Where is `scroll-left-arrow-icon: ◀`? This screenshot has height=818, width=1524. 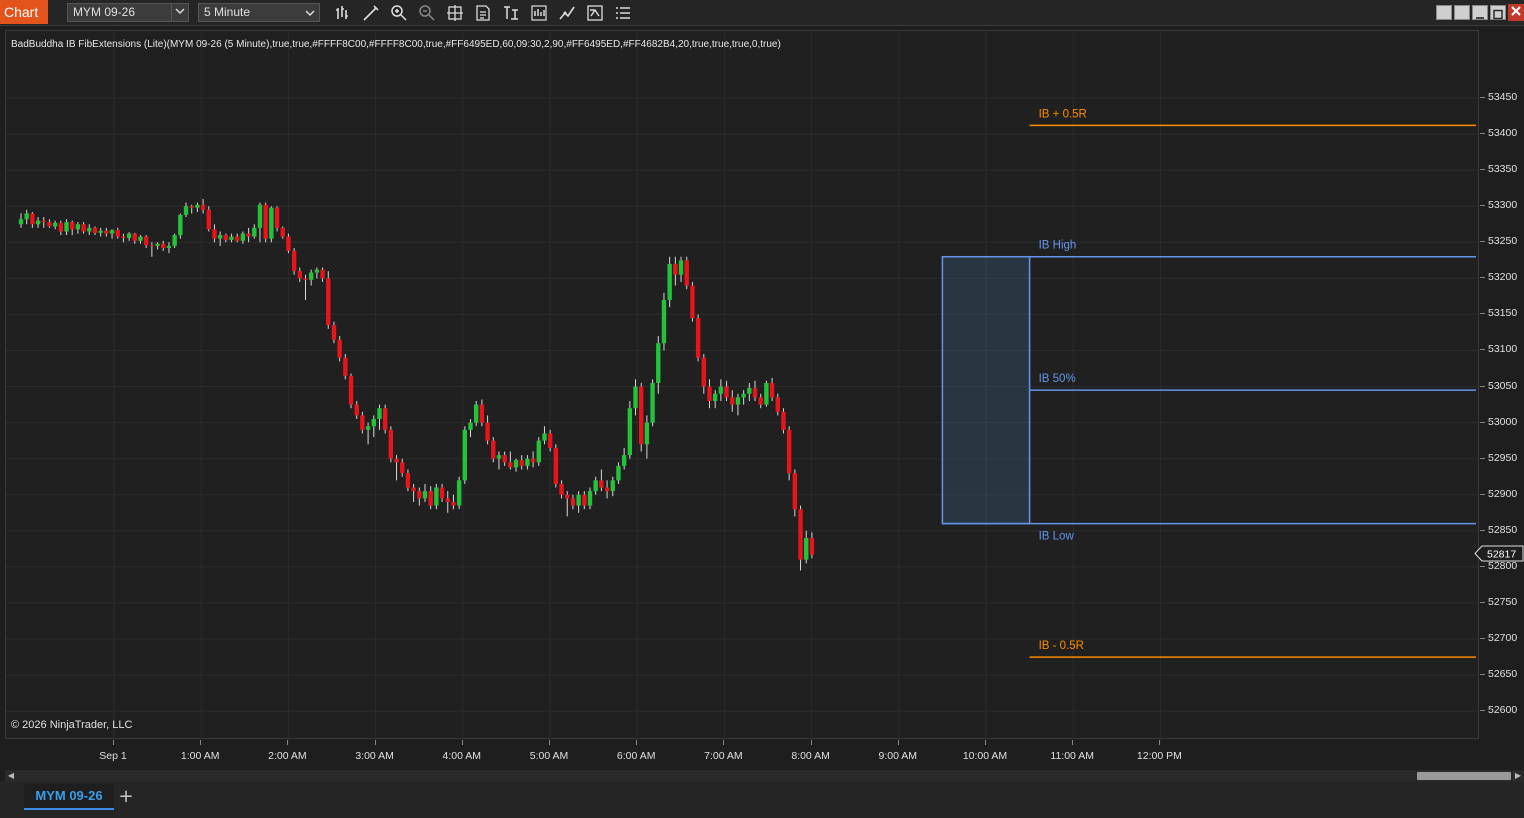 scroll-left-arrow-icon: ◀ is located at coordinates (11, 776).